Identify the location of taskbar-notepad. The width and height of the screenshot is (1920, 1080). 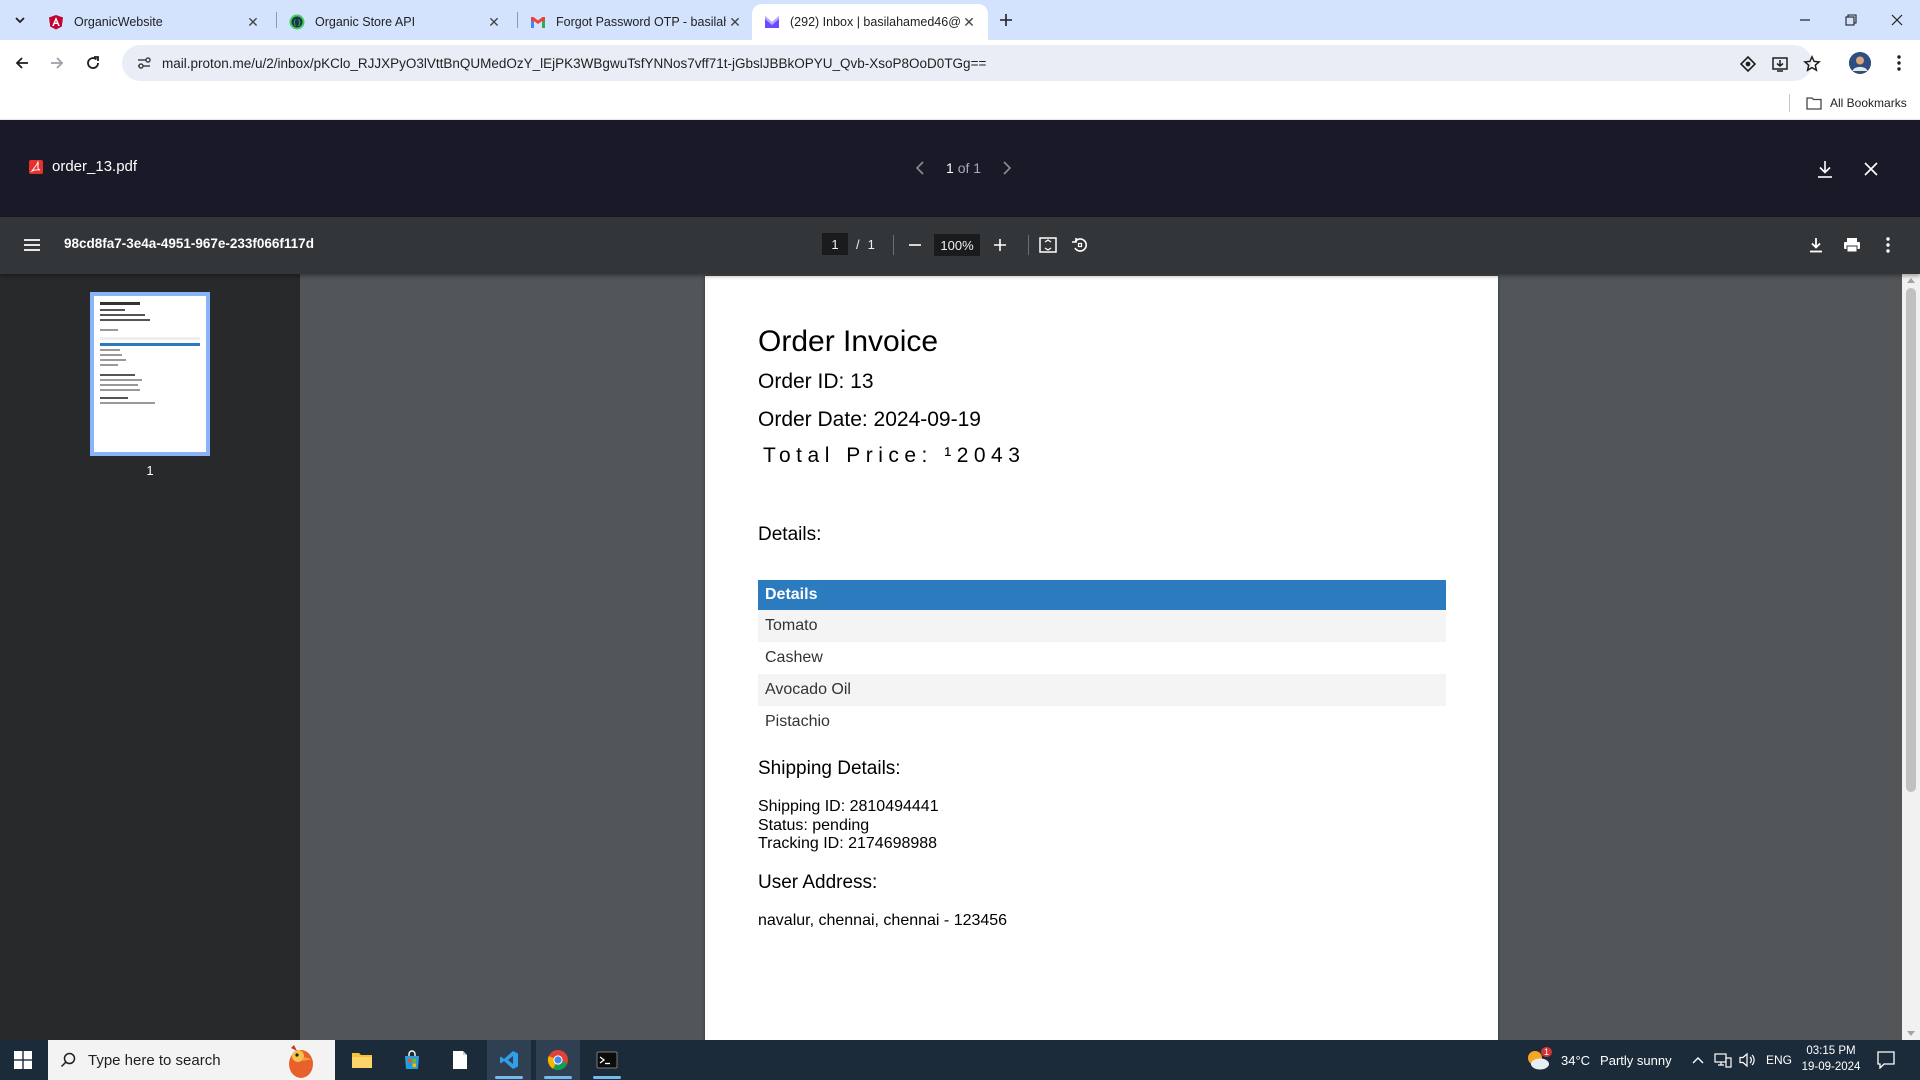
(460, 1060).